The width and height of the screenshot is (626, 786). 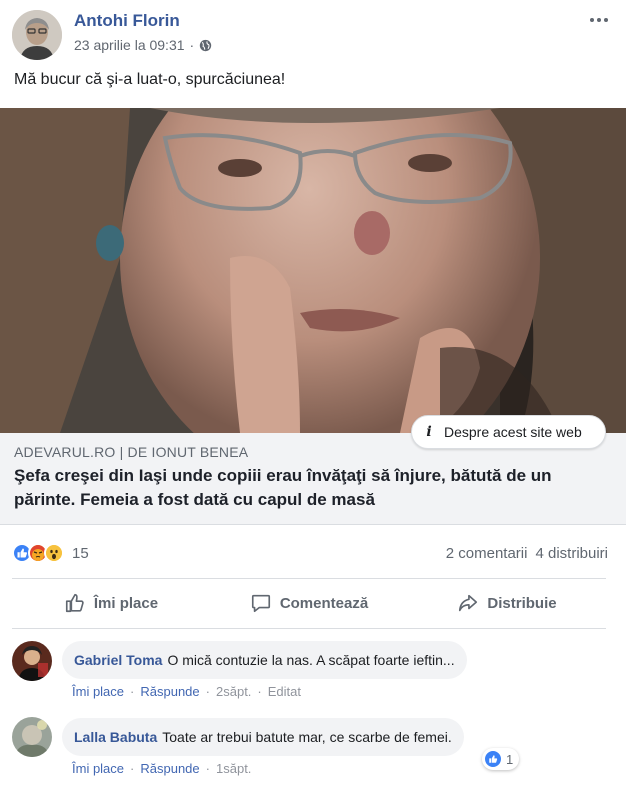 What do you see at coordinates (468, 603) in the screenshot?
I see `share-icon` at bounding box center [468, 603].